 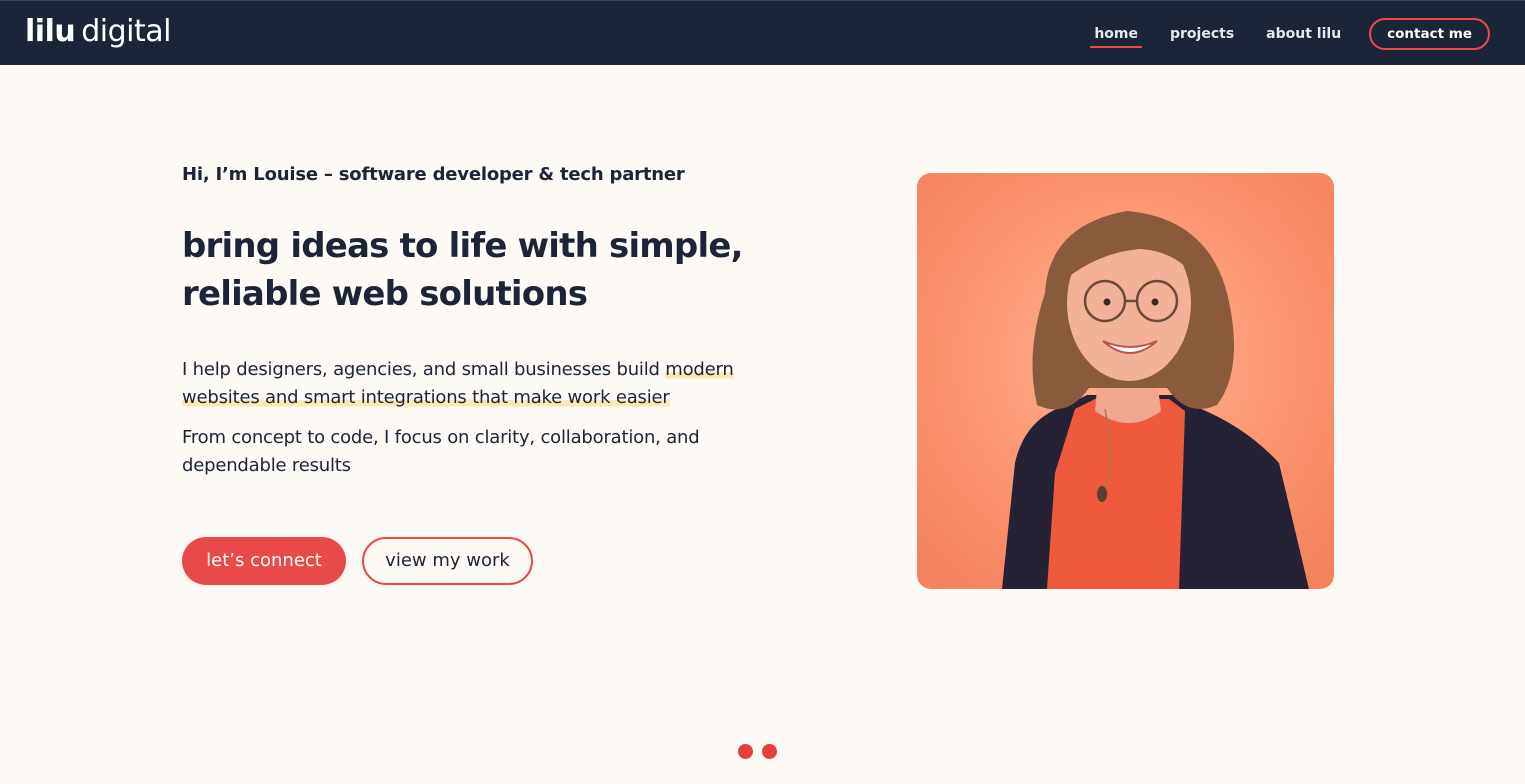 What do you see at coordinates (1102, 494) in the screenshot?
I see `pendant` at bounding box center [1102, 494].